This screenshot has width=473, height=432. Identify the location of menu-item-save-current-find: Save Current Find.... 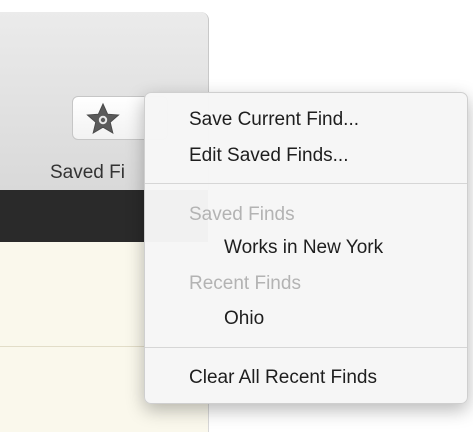
(274, 120).